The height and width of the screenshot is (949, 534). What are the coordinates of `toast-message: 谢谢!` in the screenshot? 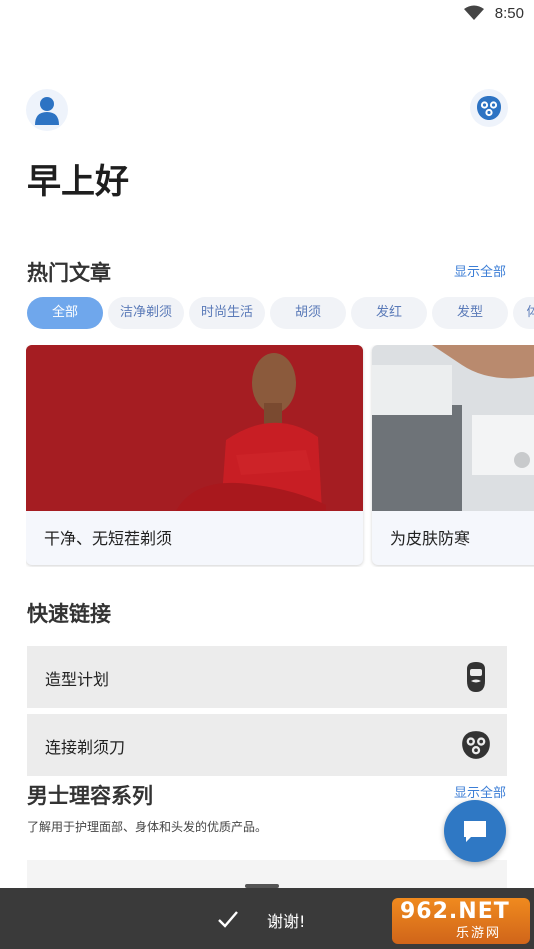 It's located at (286, 921).